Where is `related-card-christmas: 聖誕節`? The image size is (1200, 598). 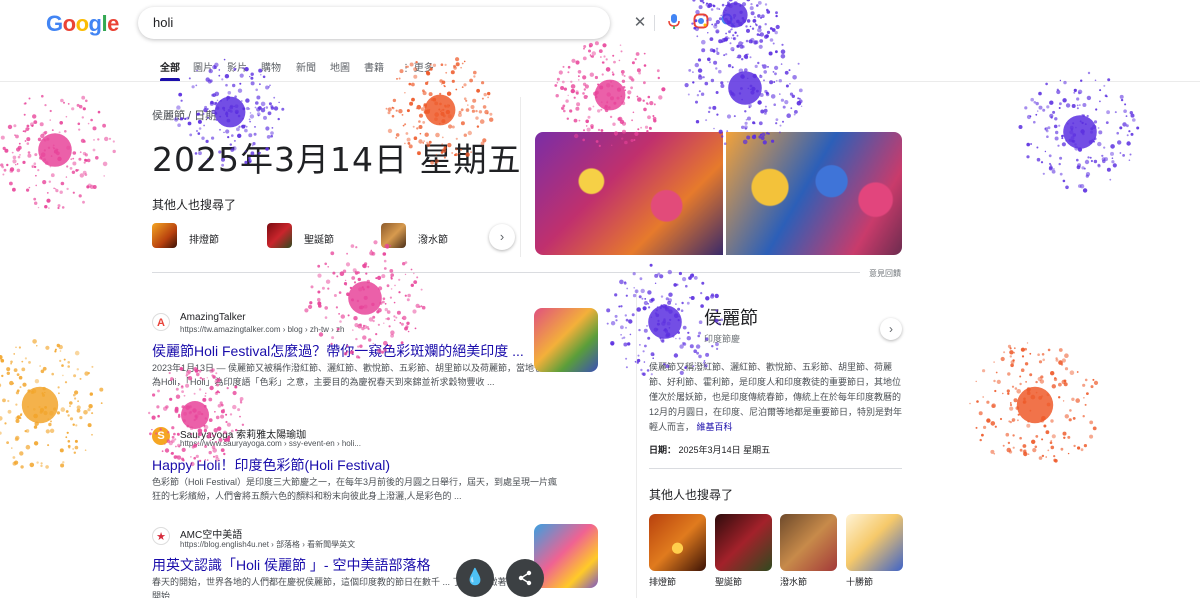
related-card-christmas: 聖誕節 is located at coordinates (743, 551).